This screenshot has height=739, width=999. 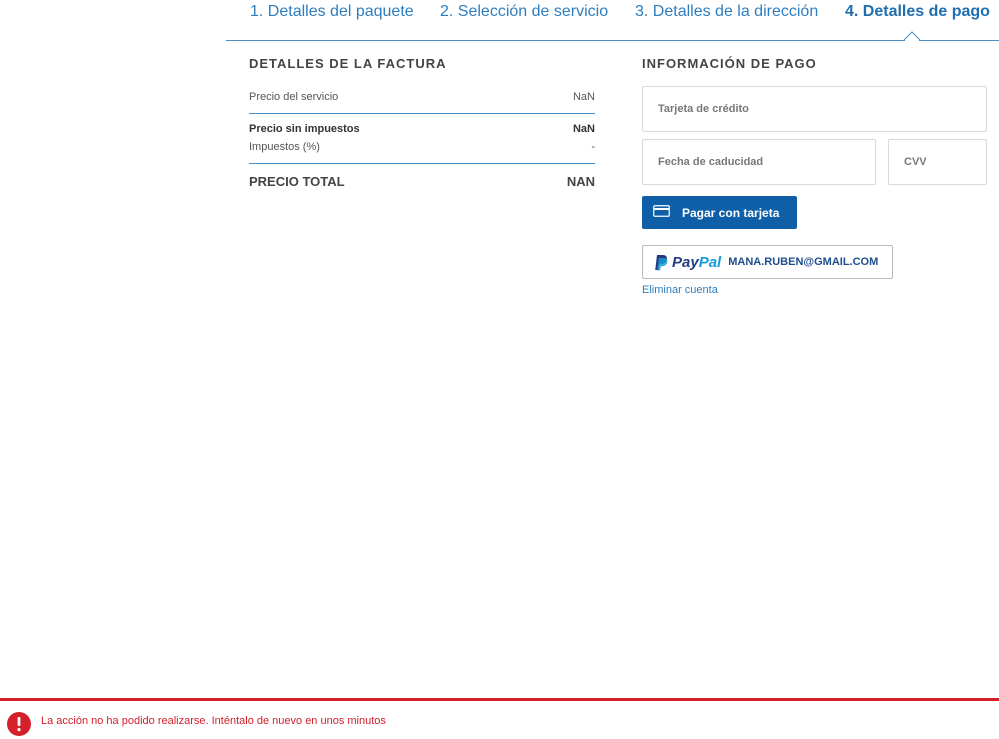 What do you see at coordinates (821, 109) in the screenshot?
I see `card-number-input` at bounding box center [821, 109].